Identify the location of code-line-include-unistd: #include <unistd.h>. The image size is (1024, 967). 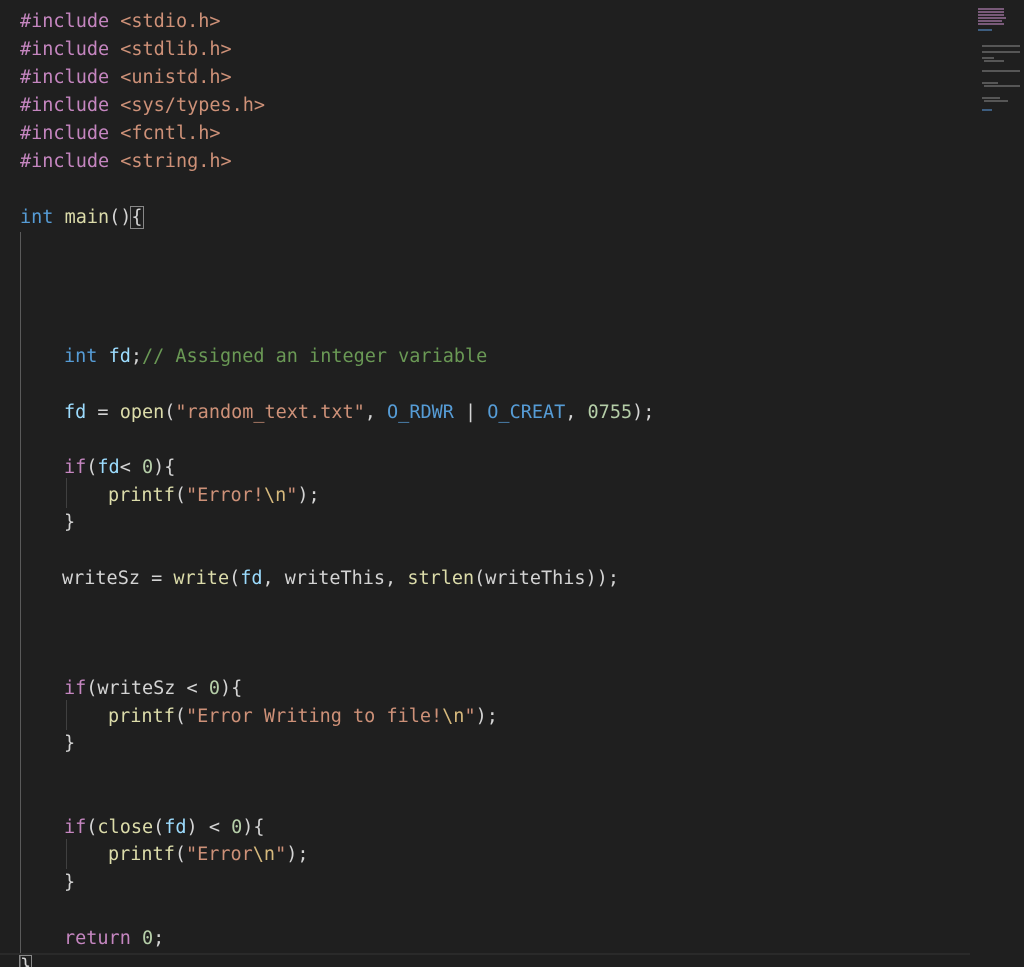
(126, 77).